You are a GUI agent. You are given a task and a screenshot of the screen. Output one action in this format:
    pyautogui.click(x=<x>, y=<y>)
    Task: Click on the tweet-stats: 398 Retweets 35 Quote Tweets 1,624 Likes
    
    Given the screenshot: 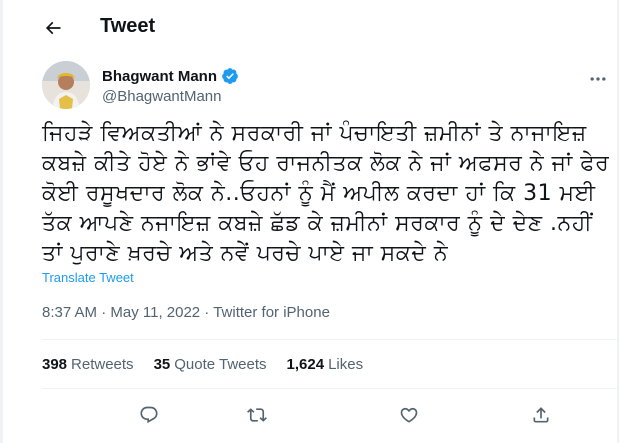 What is the action you would take?
    pyautogui.click(x=212, y=364)
    